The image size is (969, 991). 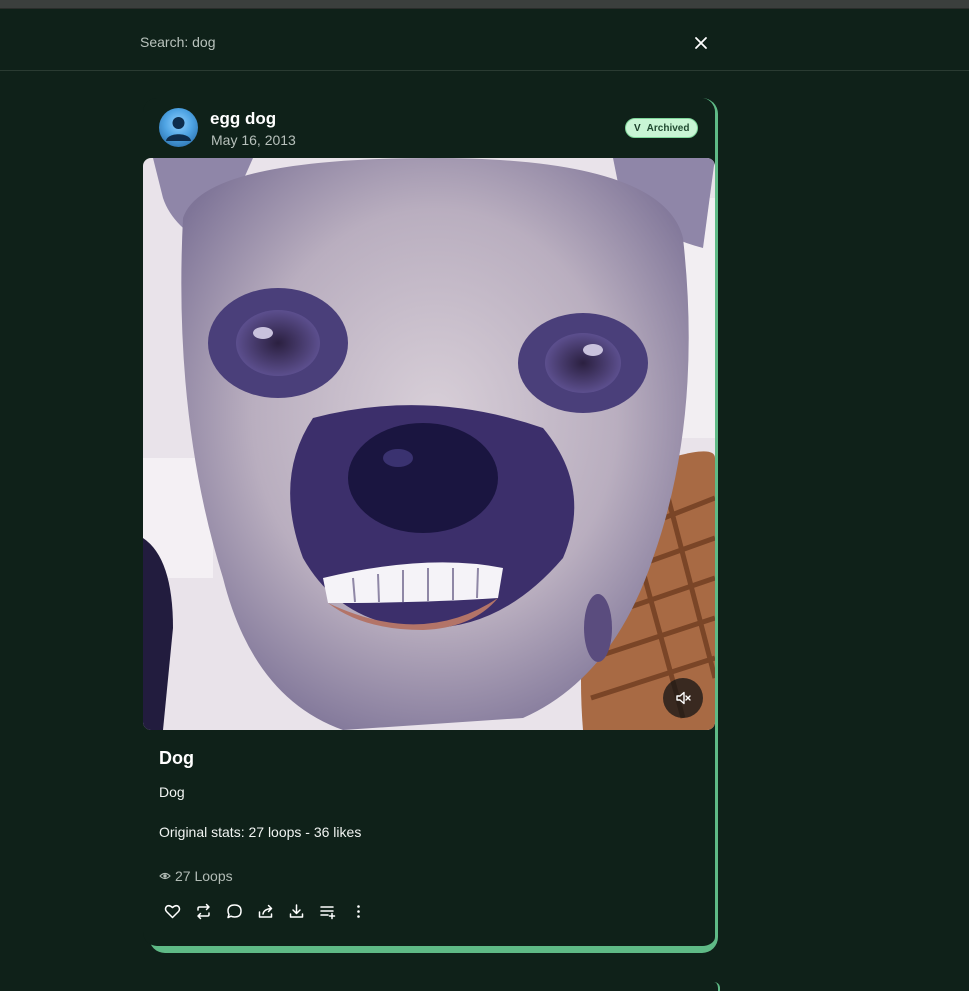 What do you see at coordinates (176, 758) in the screenshot?
I see `post-title: Dog` at bounding box center [176, 758].